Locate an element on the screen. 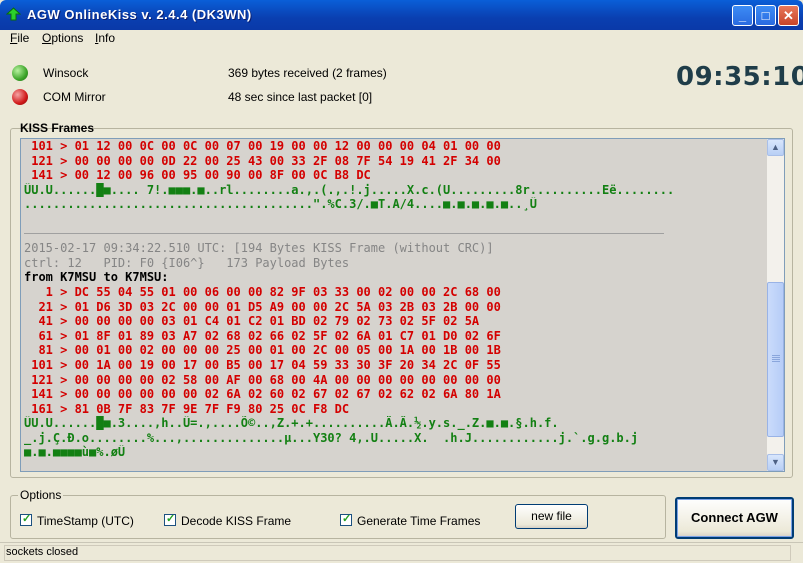  close-button: ✕ is located at coordinates (788, 15).